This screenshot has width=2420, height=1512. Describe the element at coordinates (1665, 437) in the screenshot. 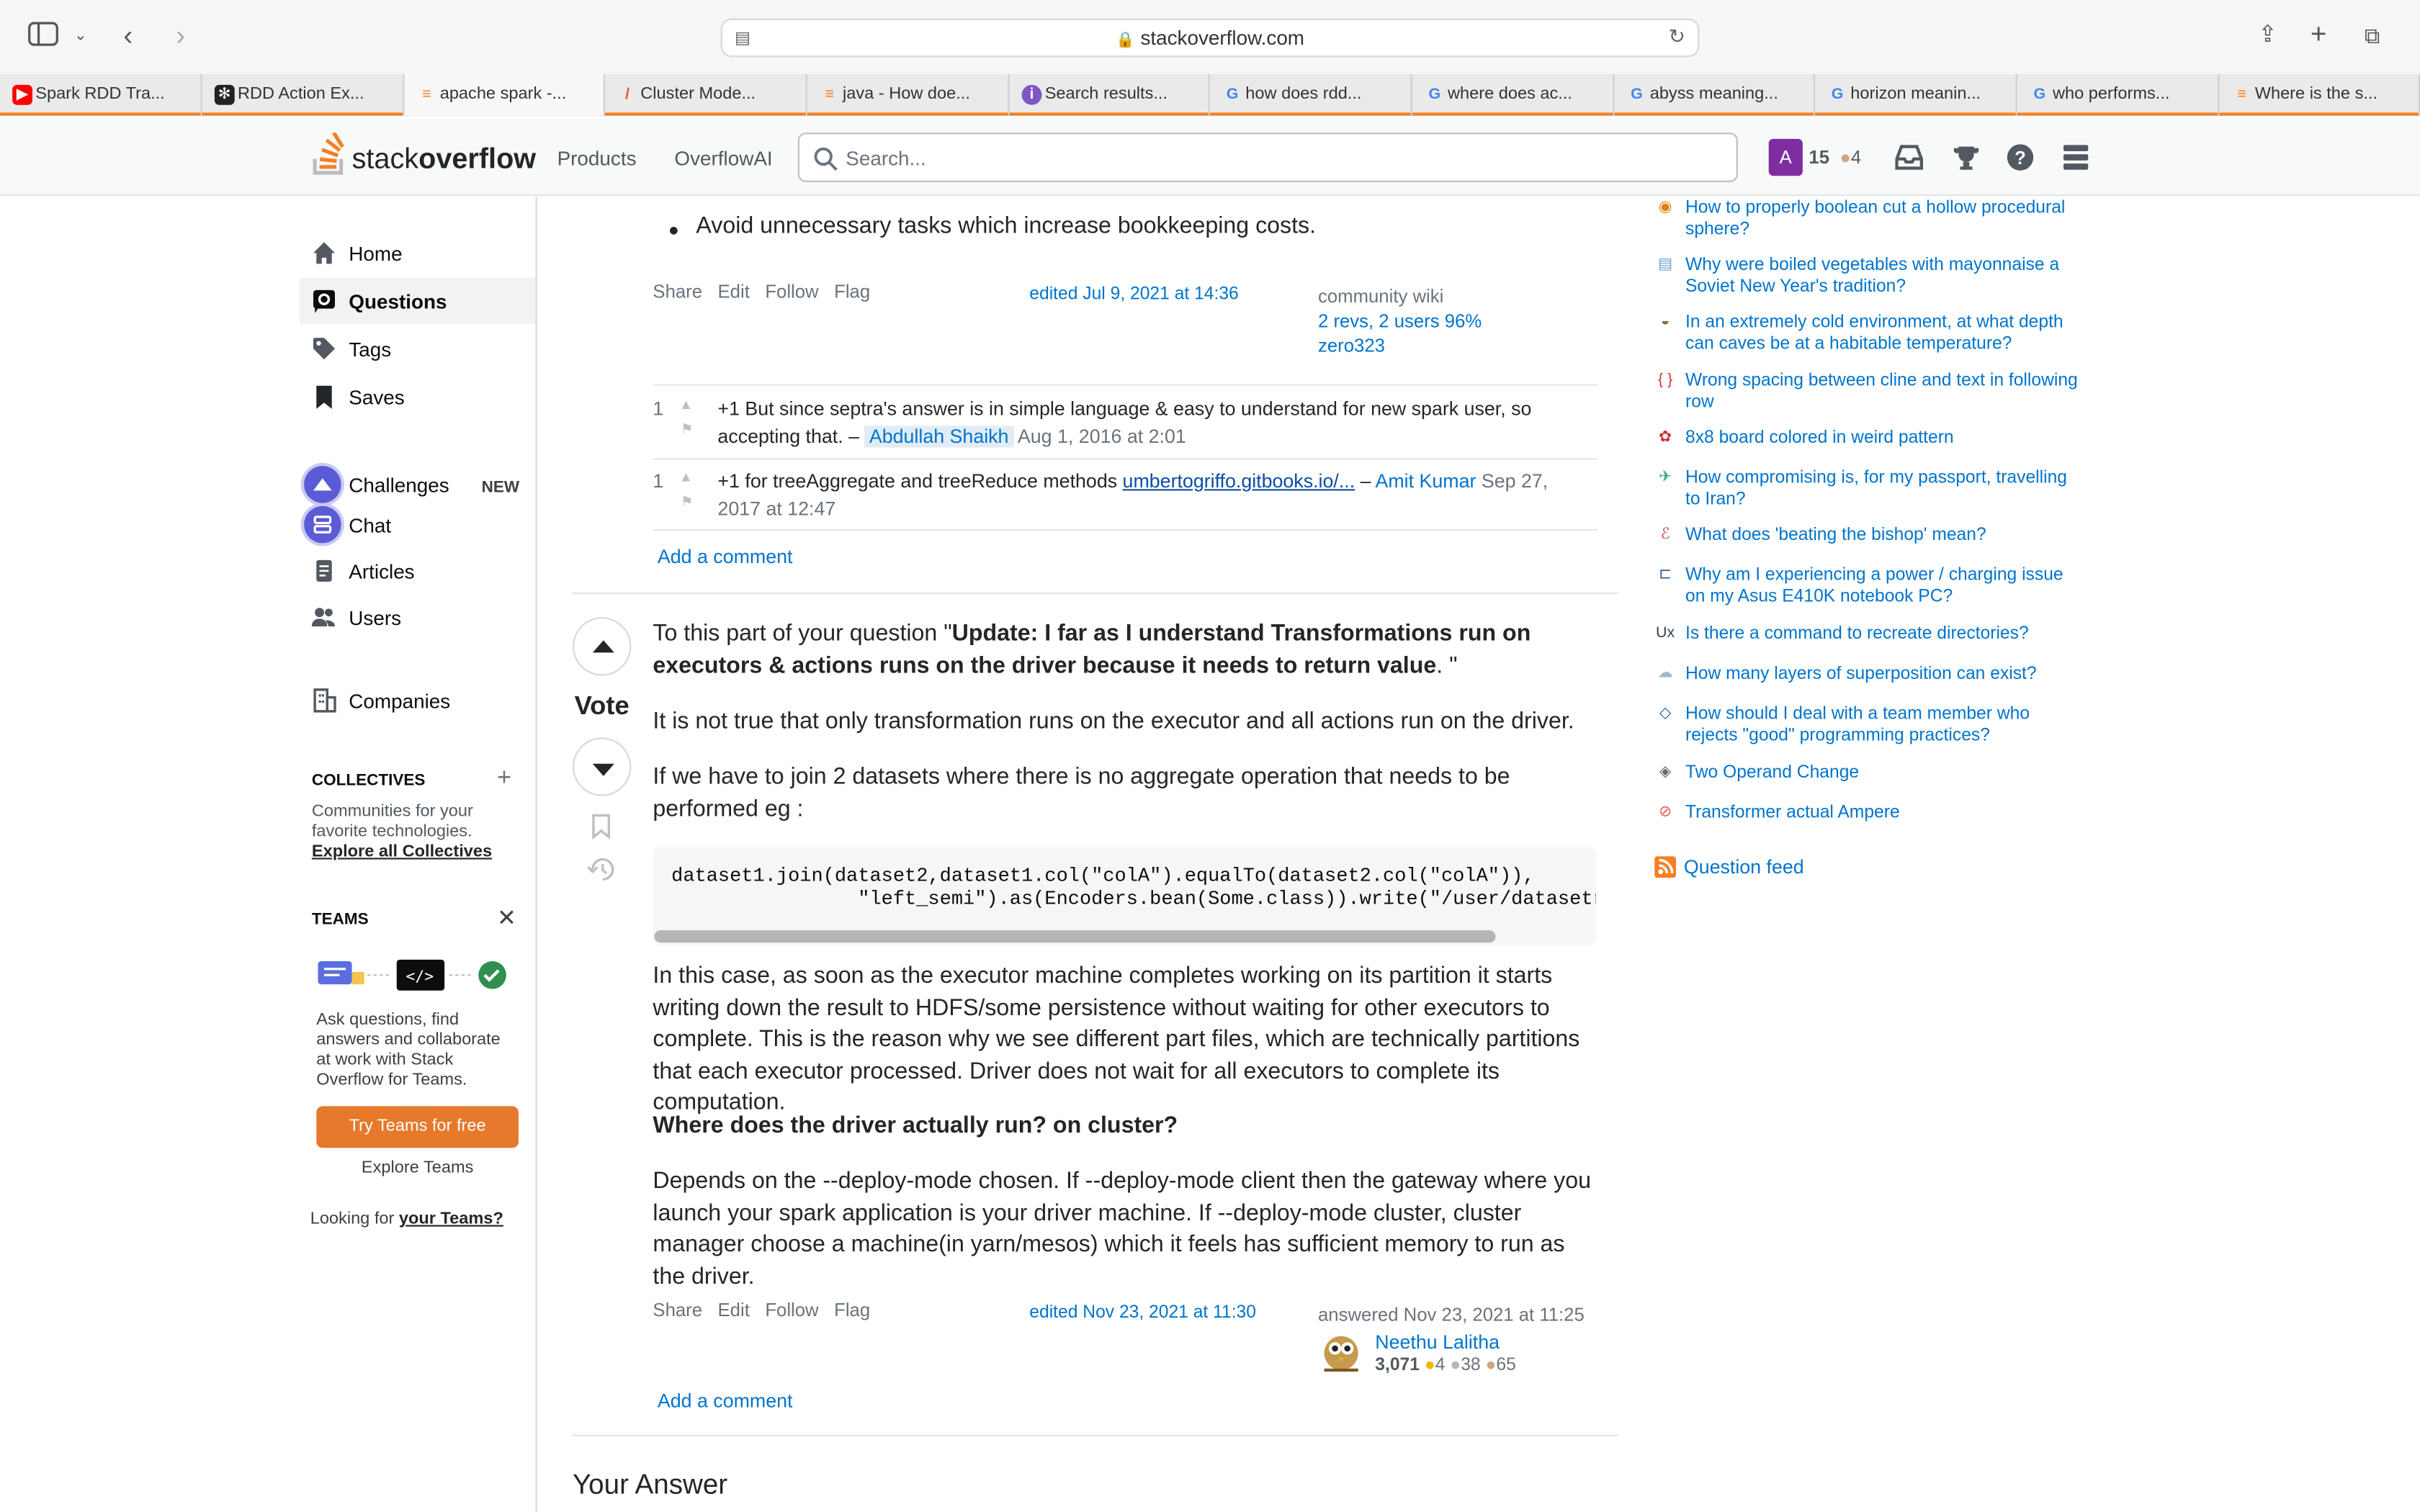

I see `puzzling-icon: ✿` at that location.